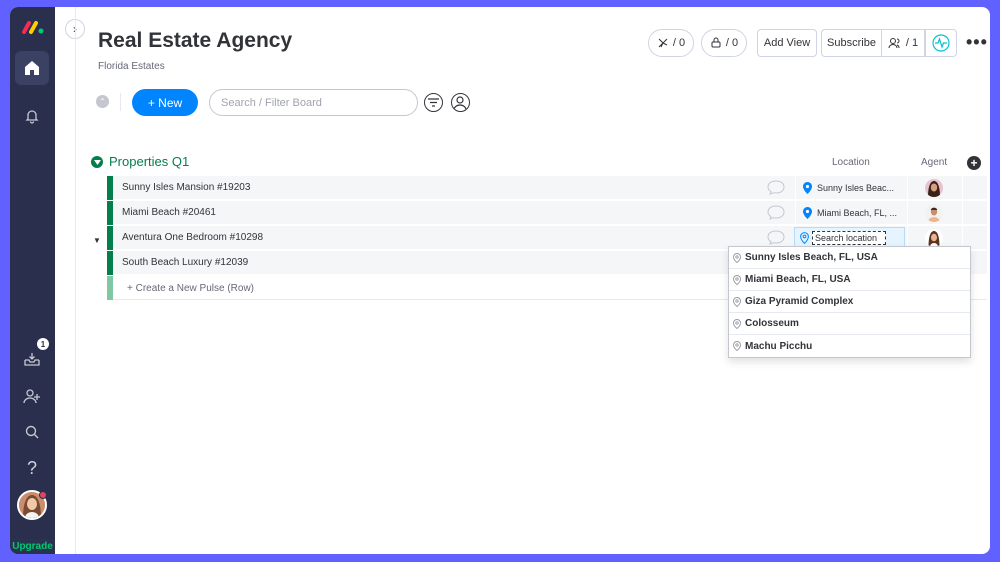  I want to click on person-filter-icon, so click(460, 102).